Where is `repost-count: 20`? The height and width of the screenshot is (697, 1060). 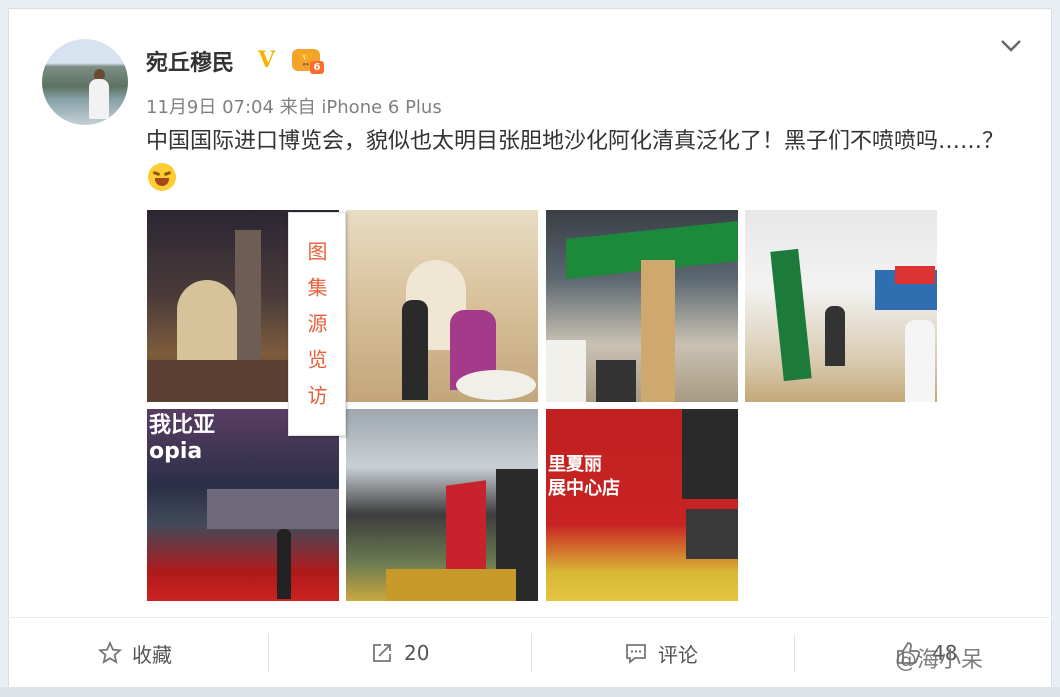 repost-count: 20 is located at coordinates (417, 653).